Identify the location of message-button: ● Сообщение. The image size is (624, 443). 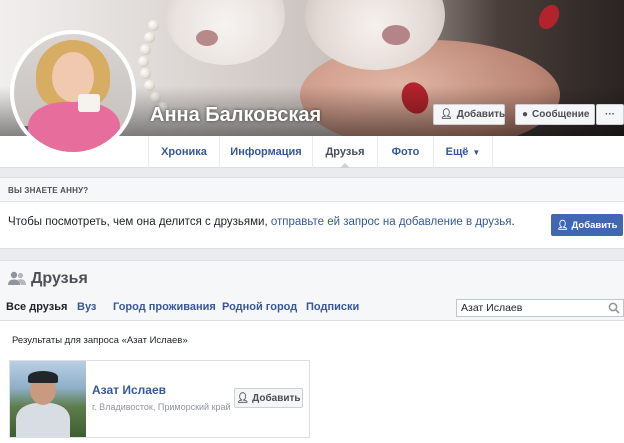
(555, 114).